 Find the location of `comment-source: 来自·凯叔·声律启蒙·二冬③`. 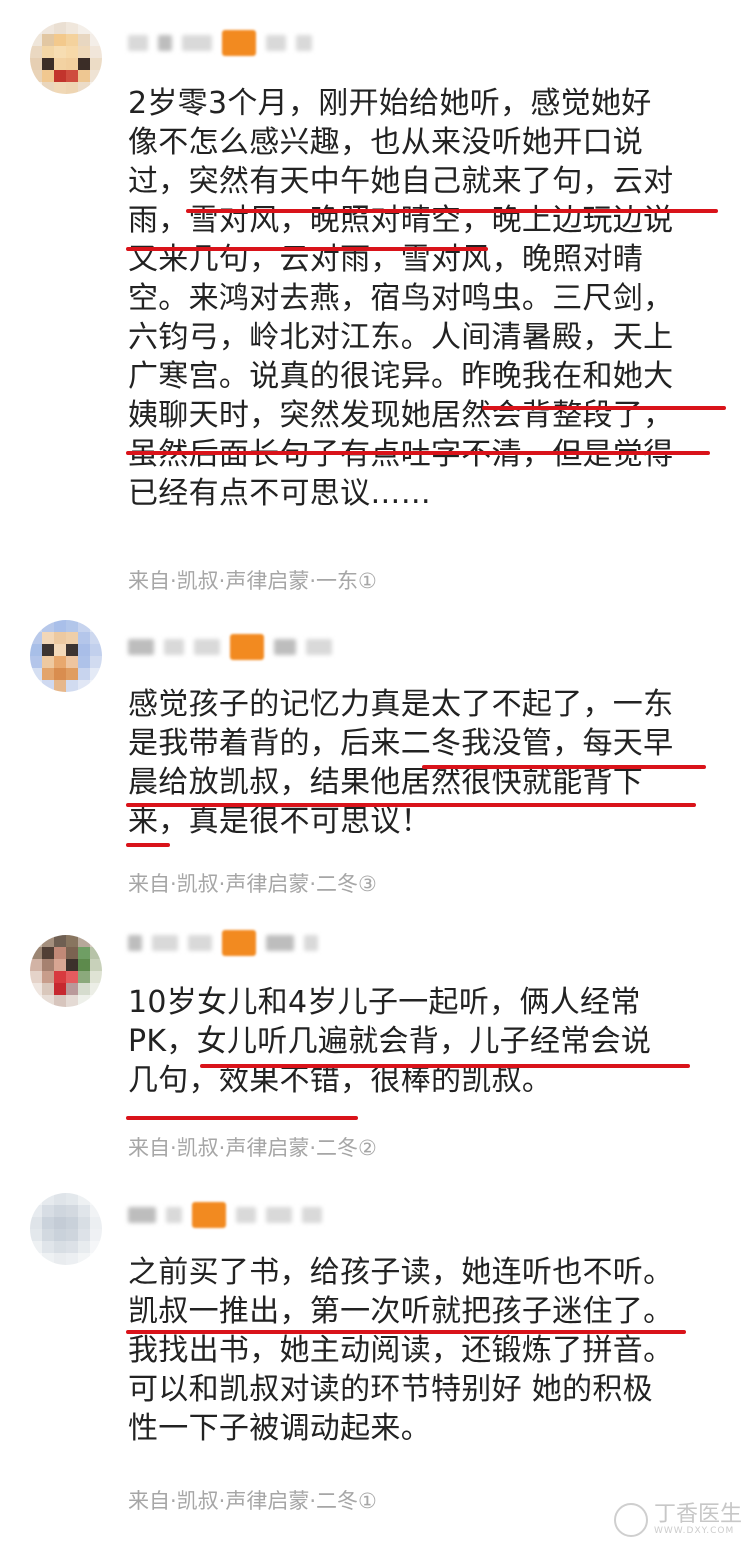

comment-source: 来自·凯叔·声律启蒙·二冬③ is located at coordinates (252, 884).